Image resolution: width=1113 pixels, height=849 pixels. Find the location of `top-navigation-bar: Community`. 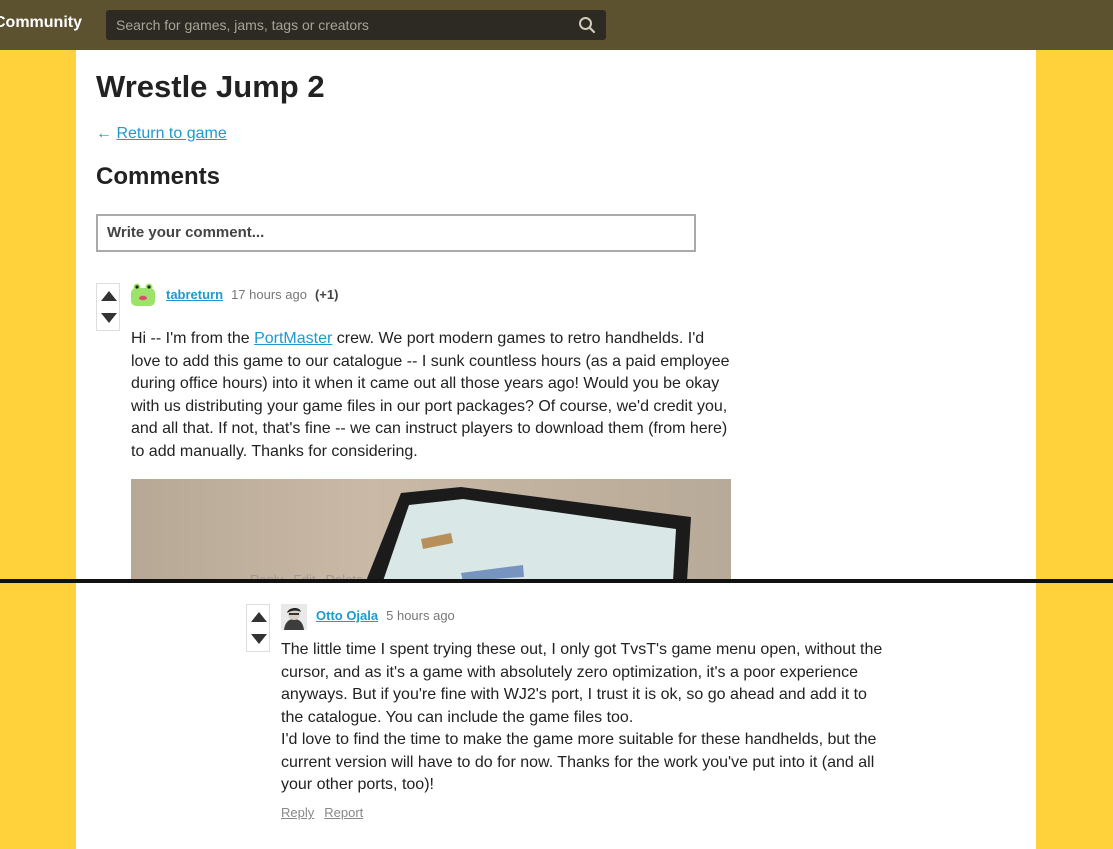

top-navigation-bar: Community is located at coordinates (556, 25).